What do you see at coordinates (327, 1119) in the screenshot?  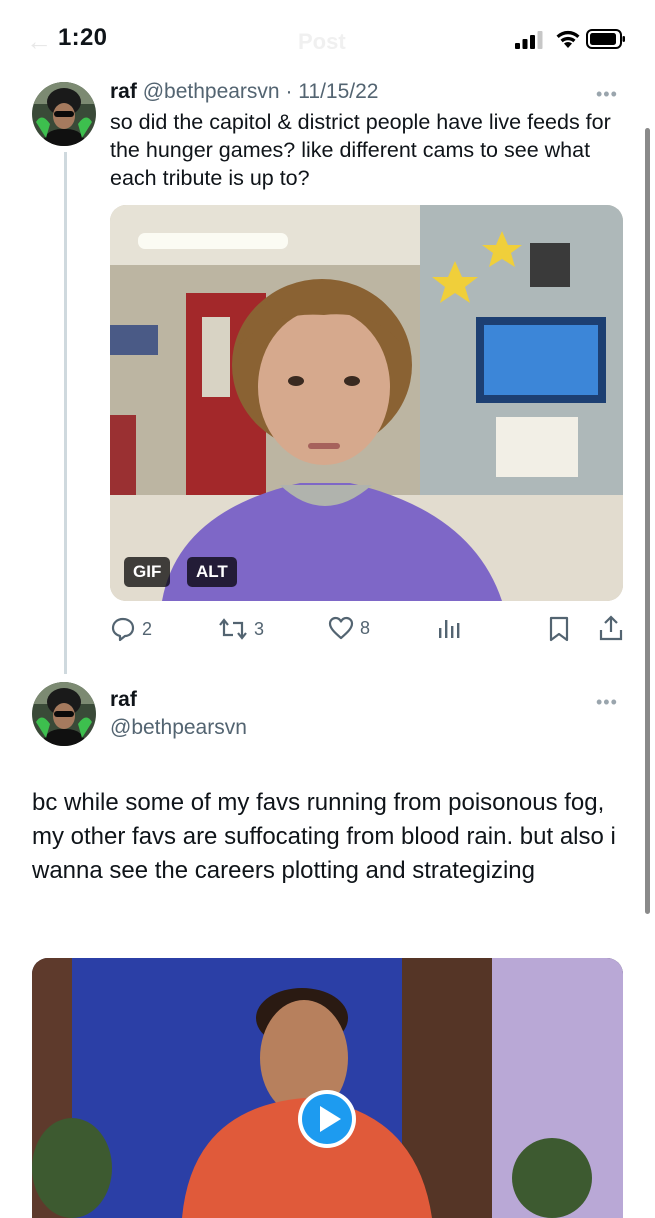 I see `play-icon` at bounding box center [327, 1119].